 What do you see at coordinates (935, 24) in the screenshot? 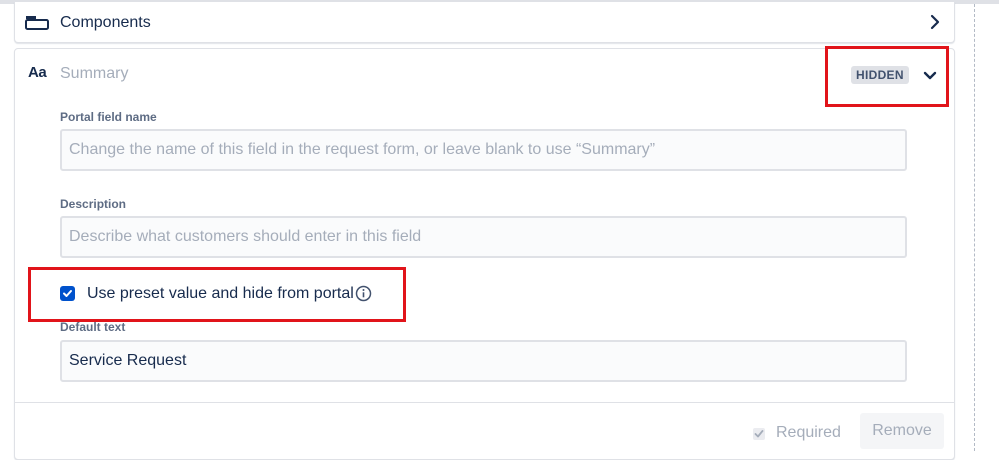
I see `chevron-right-icon` at bounding box center [935, 24].